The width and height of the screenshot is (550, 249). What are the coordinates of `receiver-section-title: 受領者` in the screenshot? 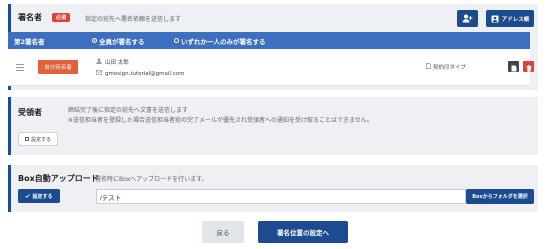 It's located at (30, 112).